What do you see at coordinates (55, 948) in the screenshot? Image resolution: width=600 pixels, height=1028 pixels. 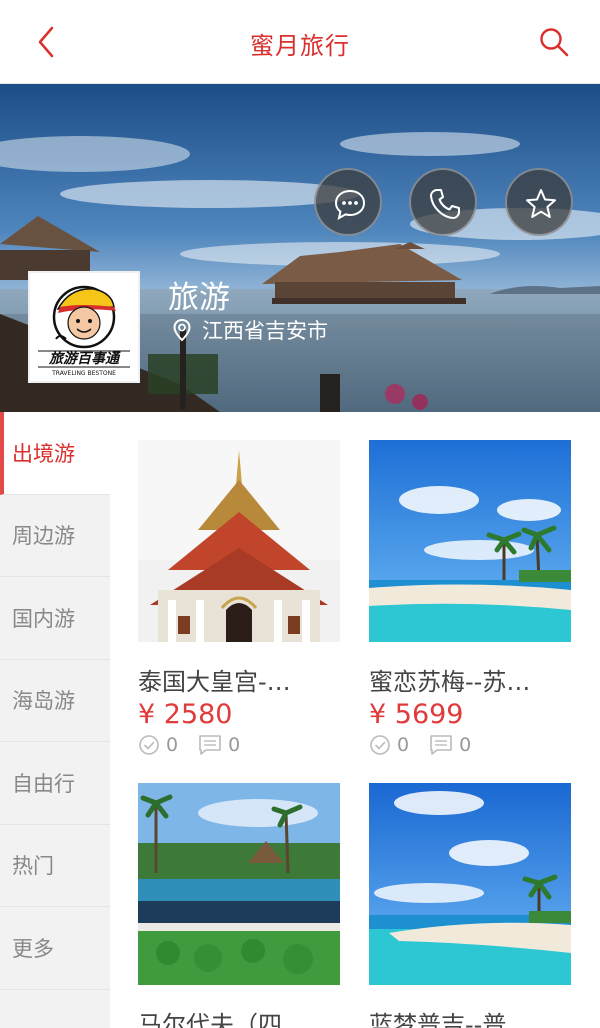 I see `sidebar-item-more: 更多` at bounding box center [55, 948].